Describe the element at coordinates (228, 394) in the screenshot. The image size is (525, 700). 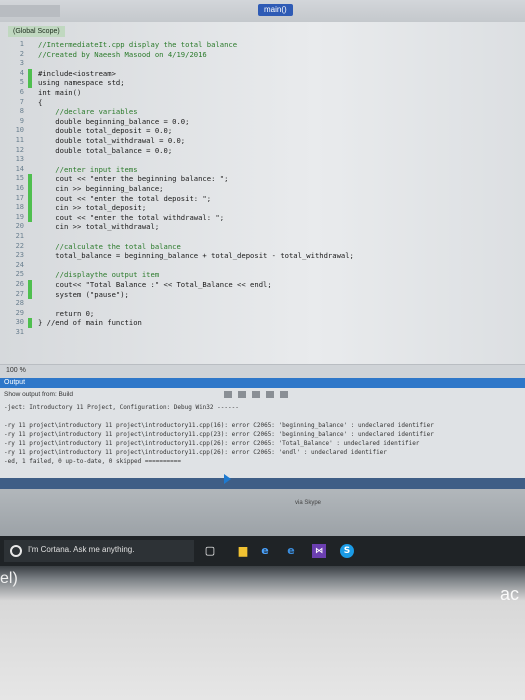
I see `find-message-icon` at that location.